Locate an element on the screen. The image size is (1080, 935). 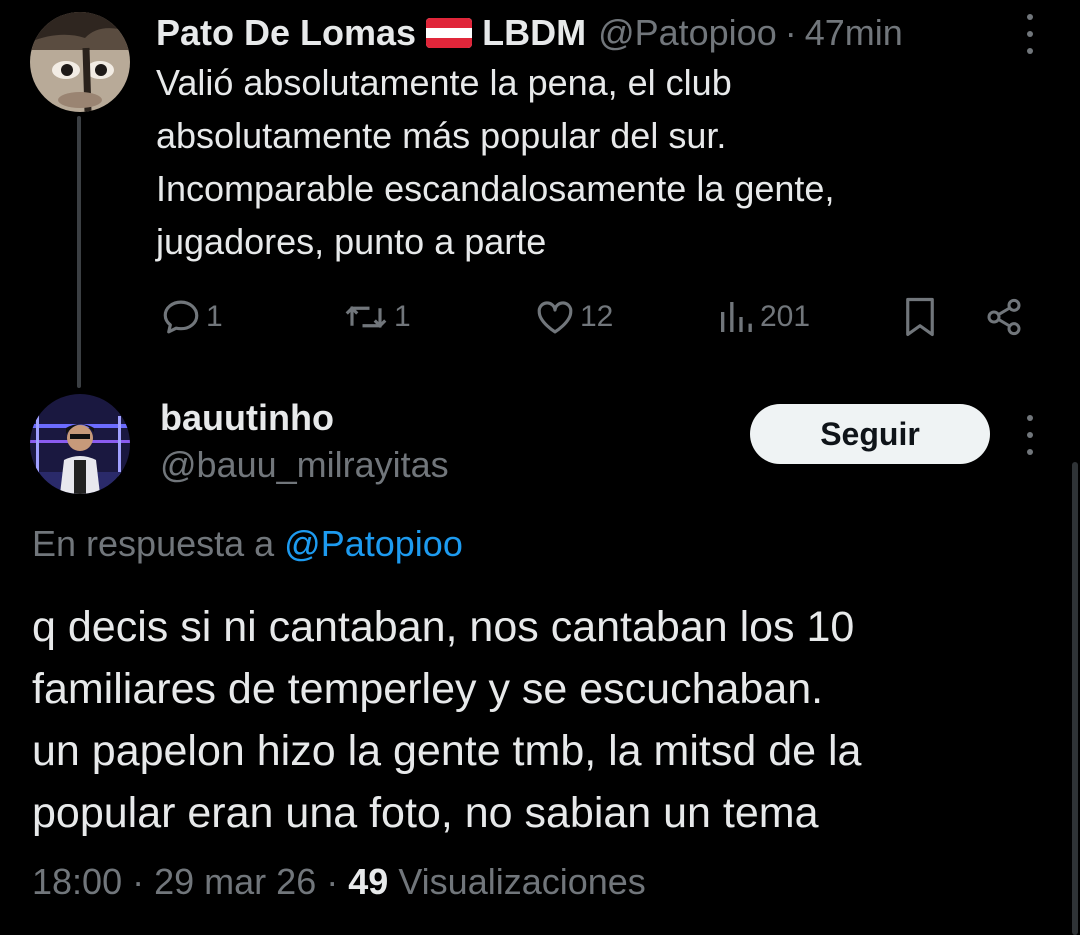
views-action: 201 is located at coordinates (763, 317).